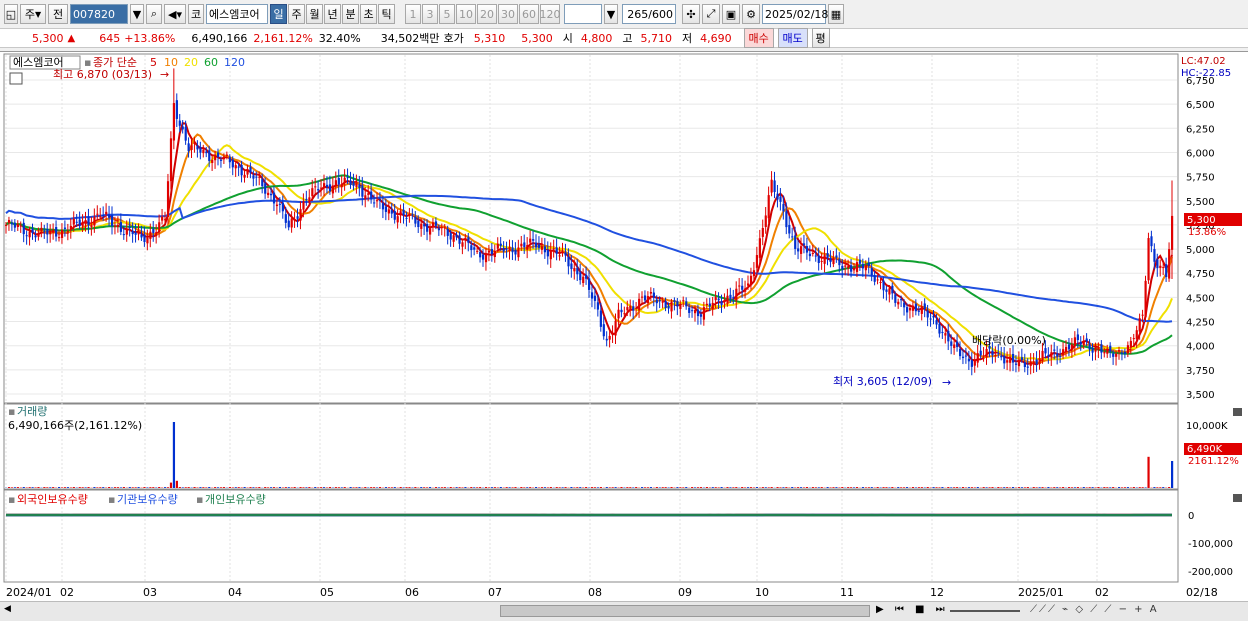 The image size is (1248, 621). I want to click on date-label-14: 02/18, so click(1202, 592).